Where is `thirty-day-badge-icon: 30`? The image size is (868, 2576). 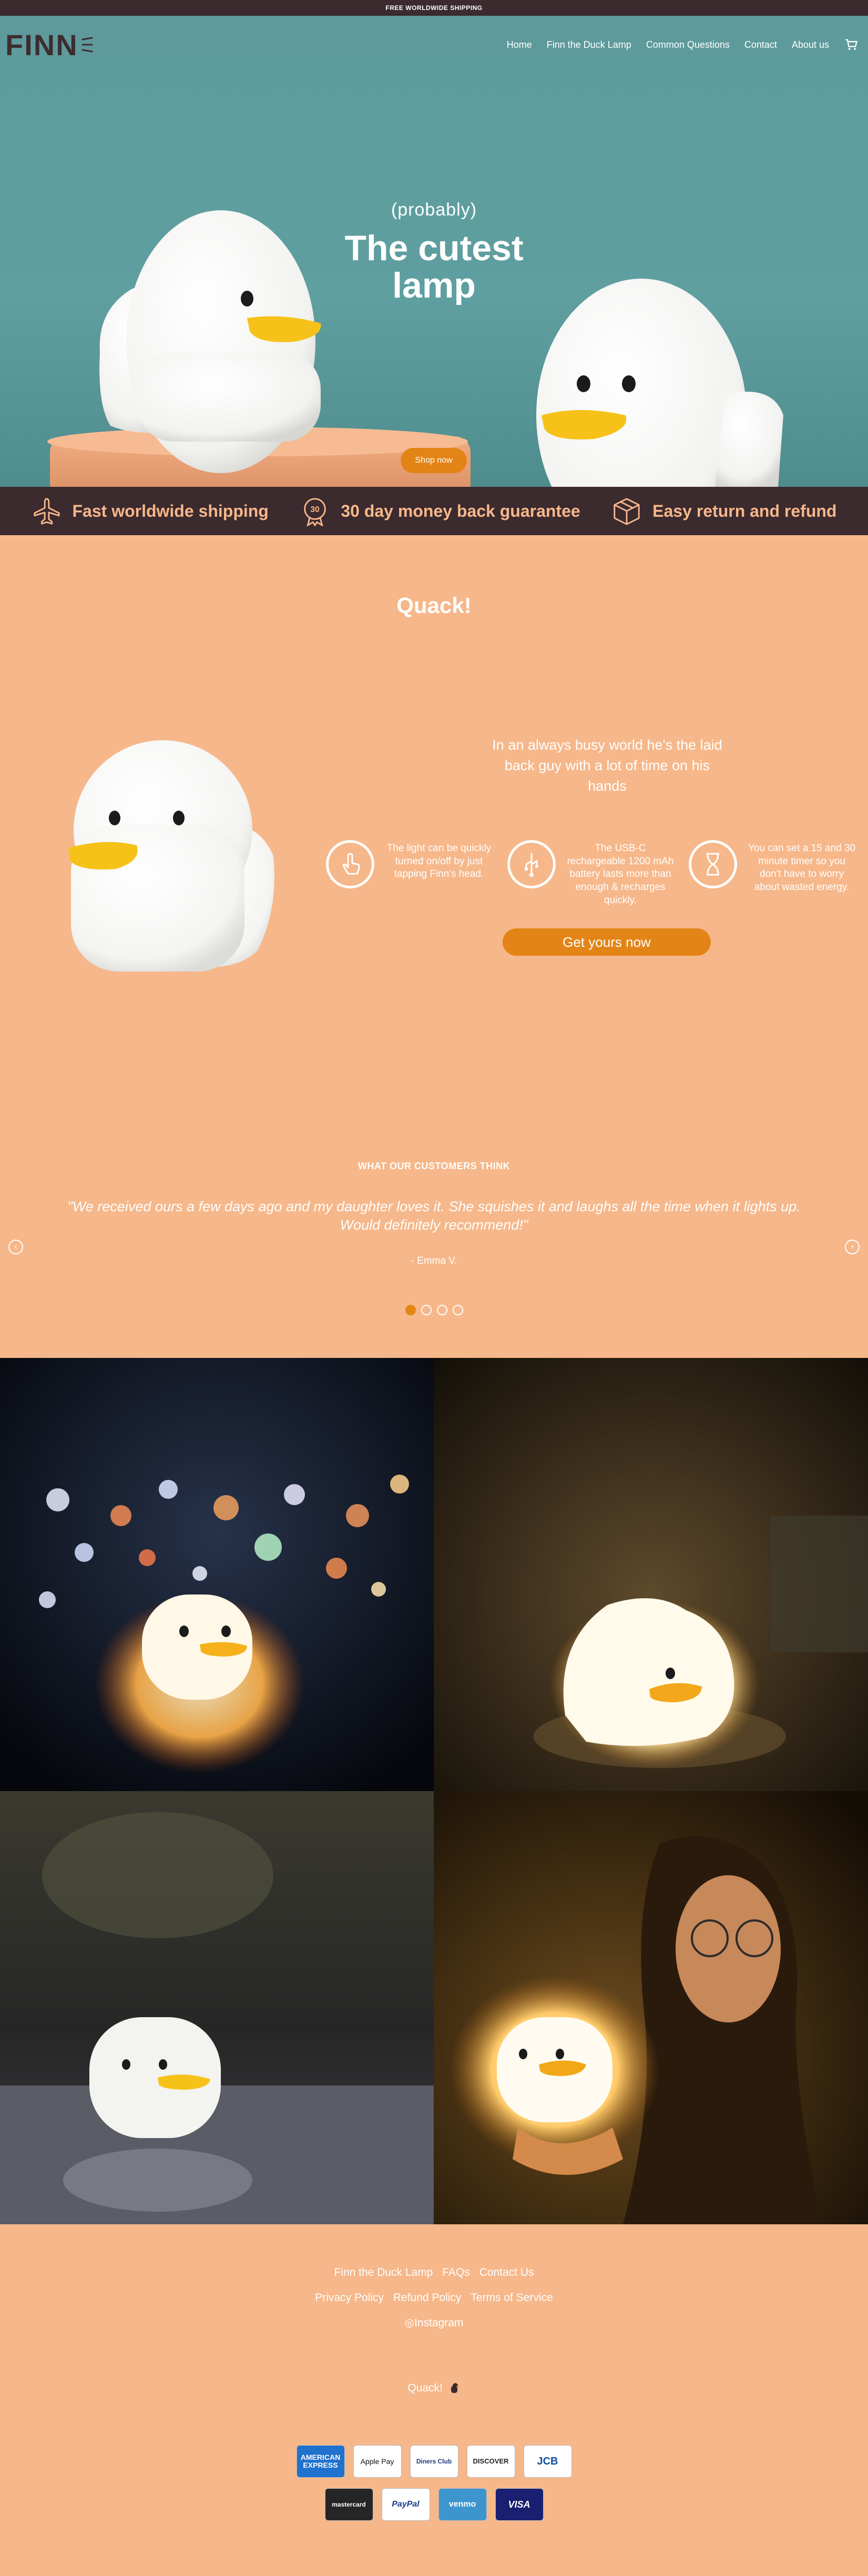
thirty-day-badge-icon: 30 is located at coordinates (315, 512).